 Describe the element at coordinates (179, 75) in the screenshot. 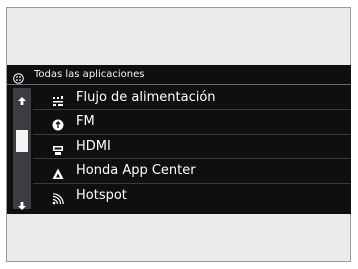

I see `list-header: Todas las aplicaciones` at that location.